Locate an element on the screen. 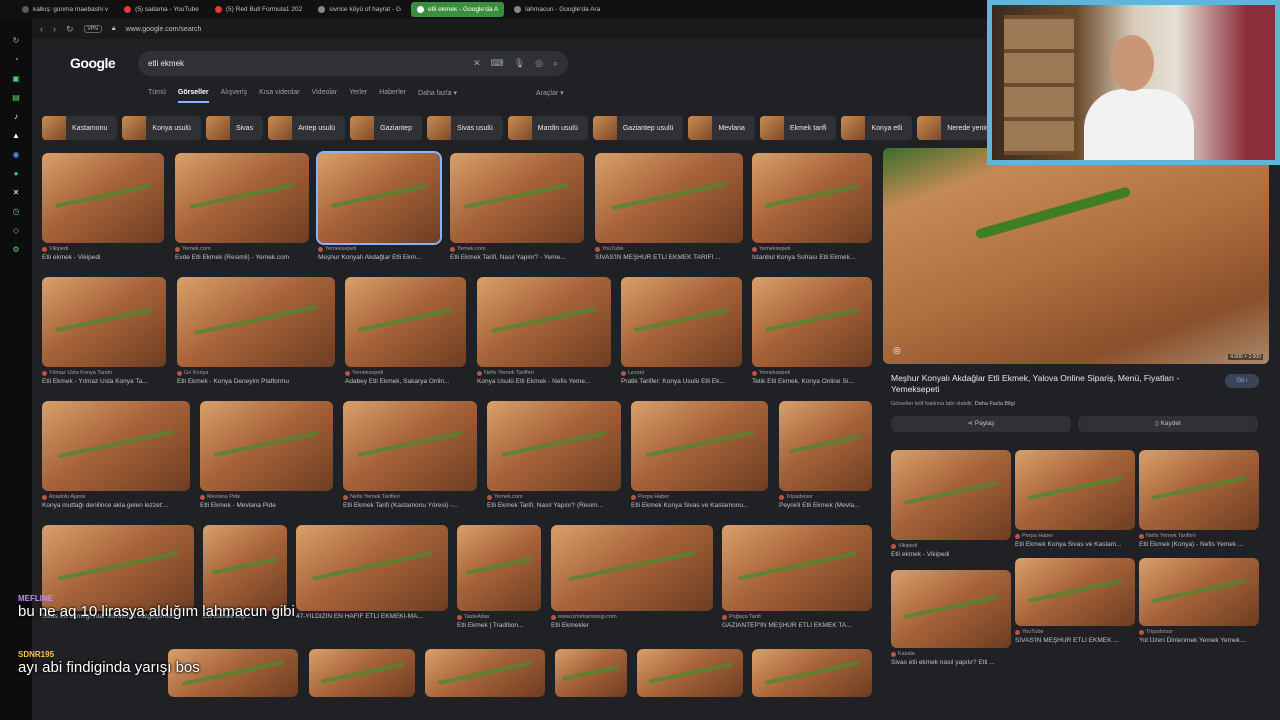 The width and height of the screenshot is (1280, 720). google-logo: Google is located at coordinates (93, 63).